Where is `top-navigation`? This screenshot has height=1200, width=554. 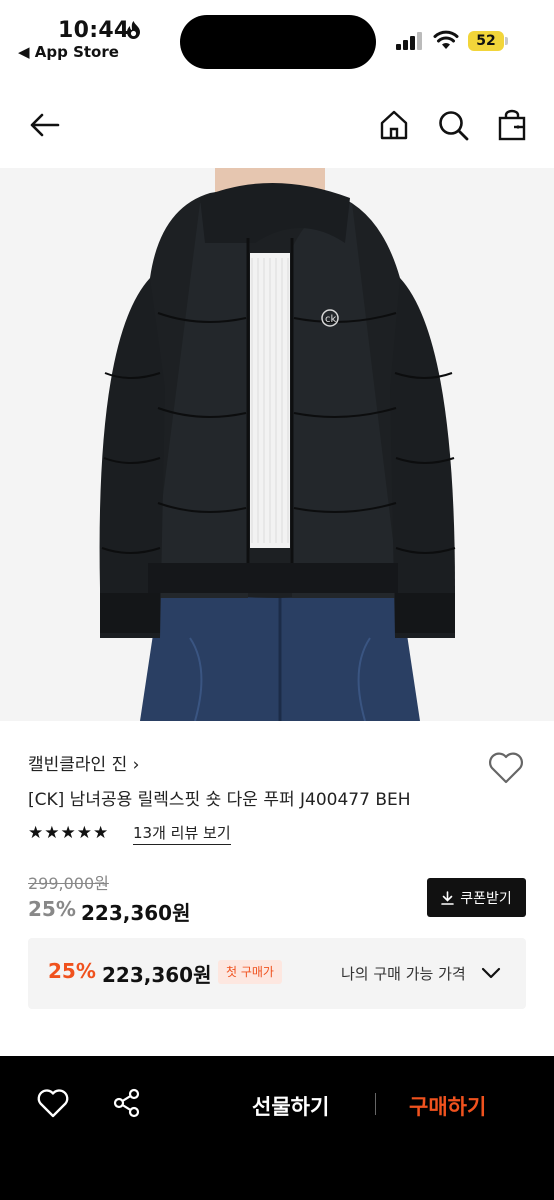
top-navigation is located at coordinates (277, 126).